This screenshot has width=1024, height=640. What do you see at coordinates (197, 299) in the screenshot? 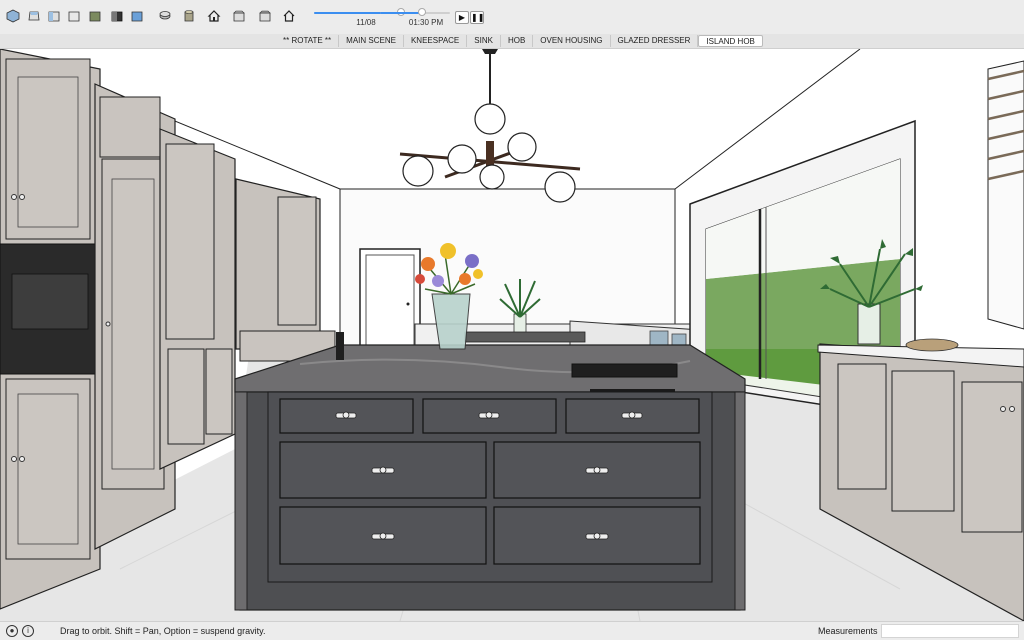
I see `left-dresser` at bounding box center [197, 299].